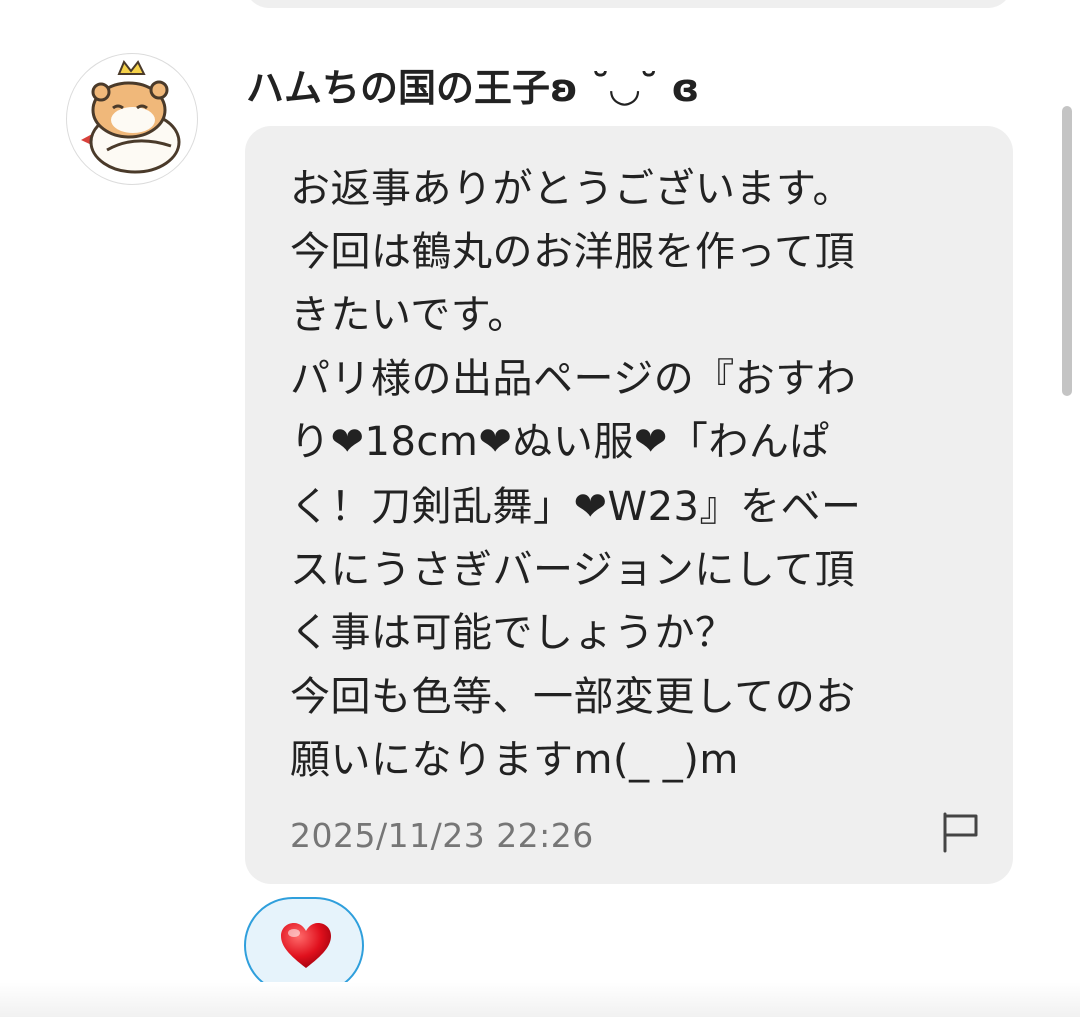 The height and width of the screenshot is (1017, 1080). Describe the element at coordinates (514, 760) in the screenshot. I see `message-line: 願いになりますm(_ _)m` at that location.